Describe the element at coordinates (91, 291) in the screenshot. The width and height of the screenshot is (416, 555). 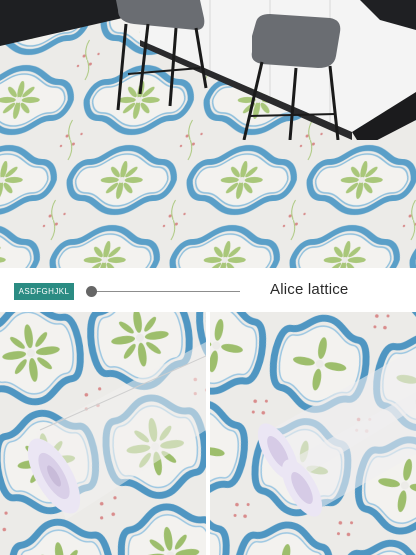
I see `slider-handle` at that location.